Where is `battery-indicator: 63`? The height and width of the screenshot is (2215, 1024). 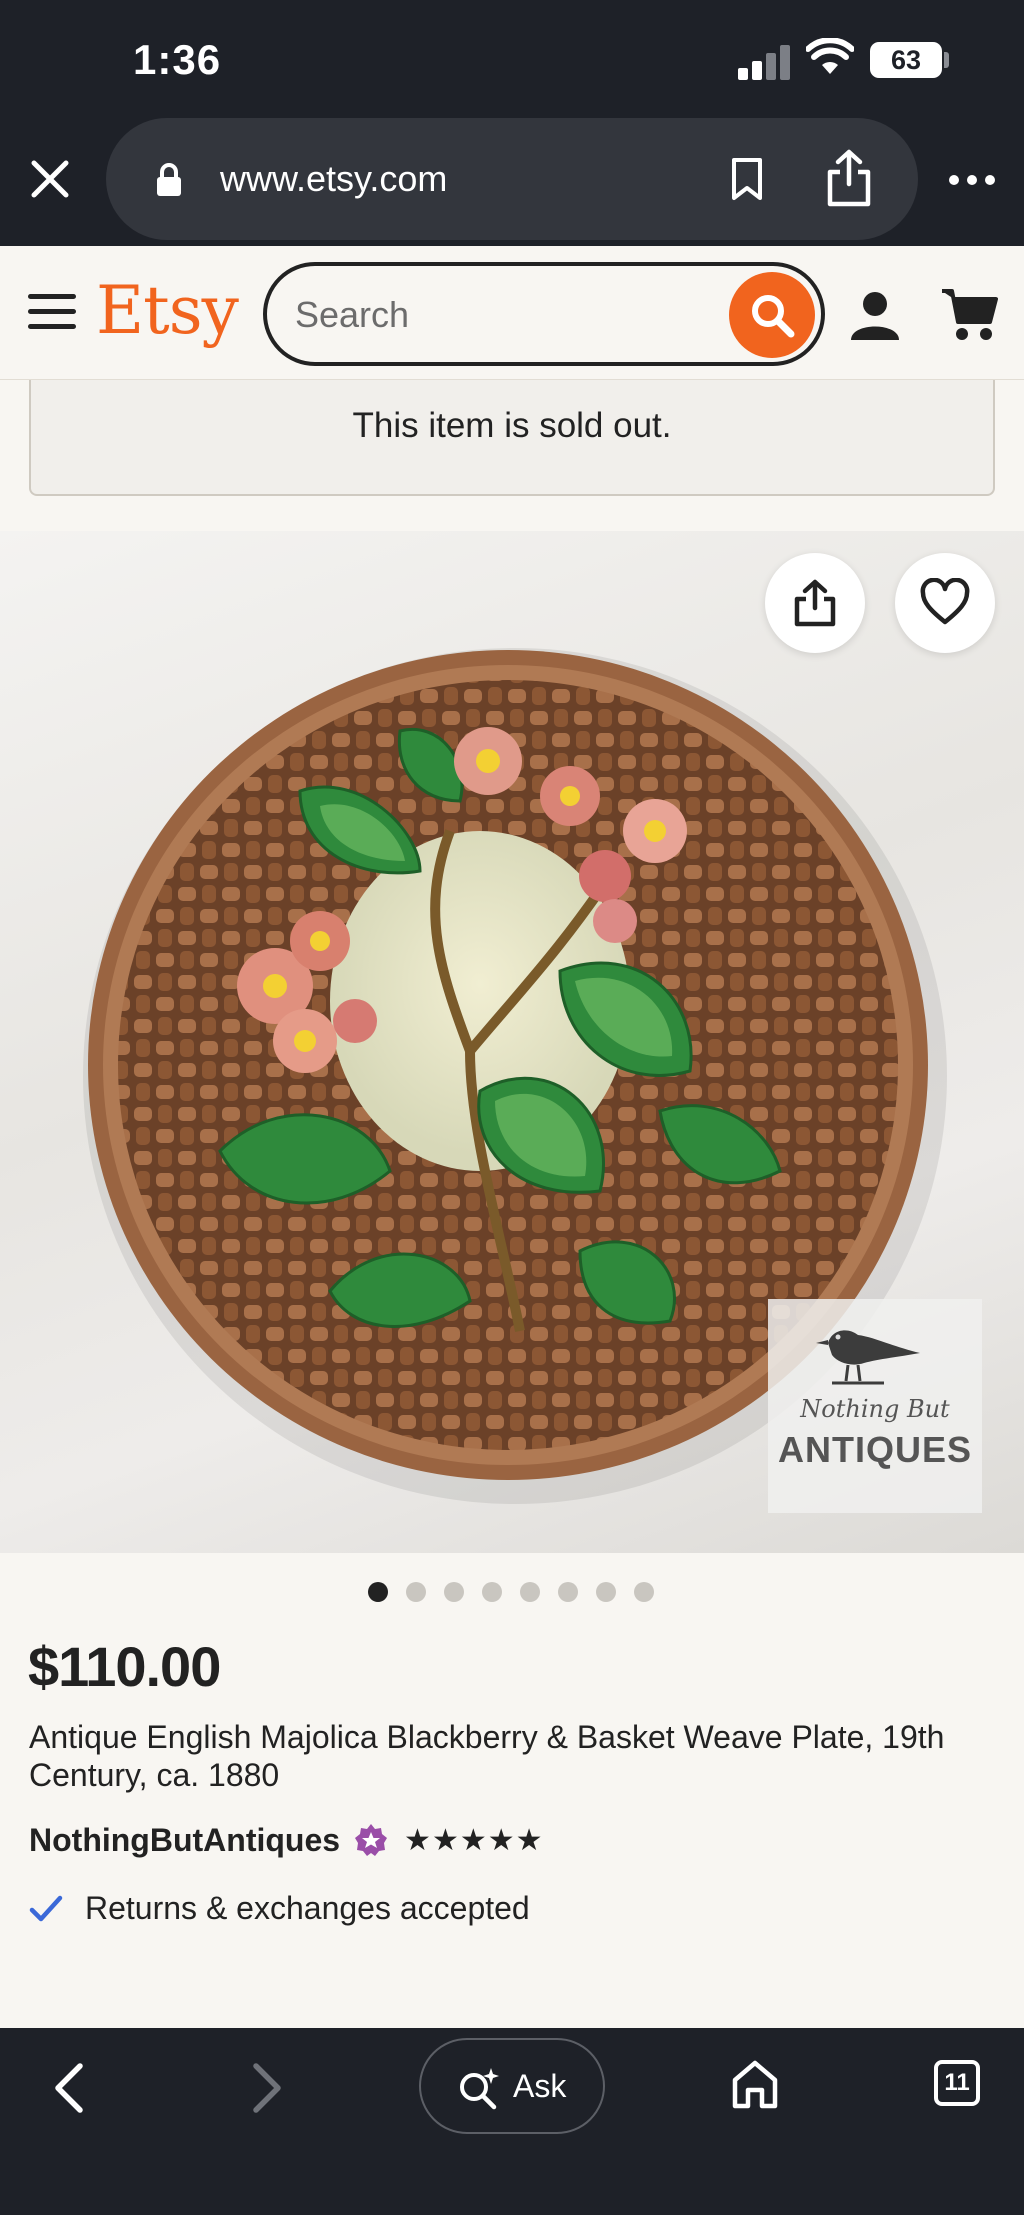 battery-indicator: 63 is located at coordinates (906, 60).